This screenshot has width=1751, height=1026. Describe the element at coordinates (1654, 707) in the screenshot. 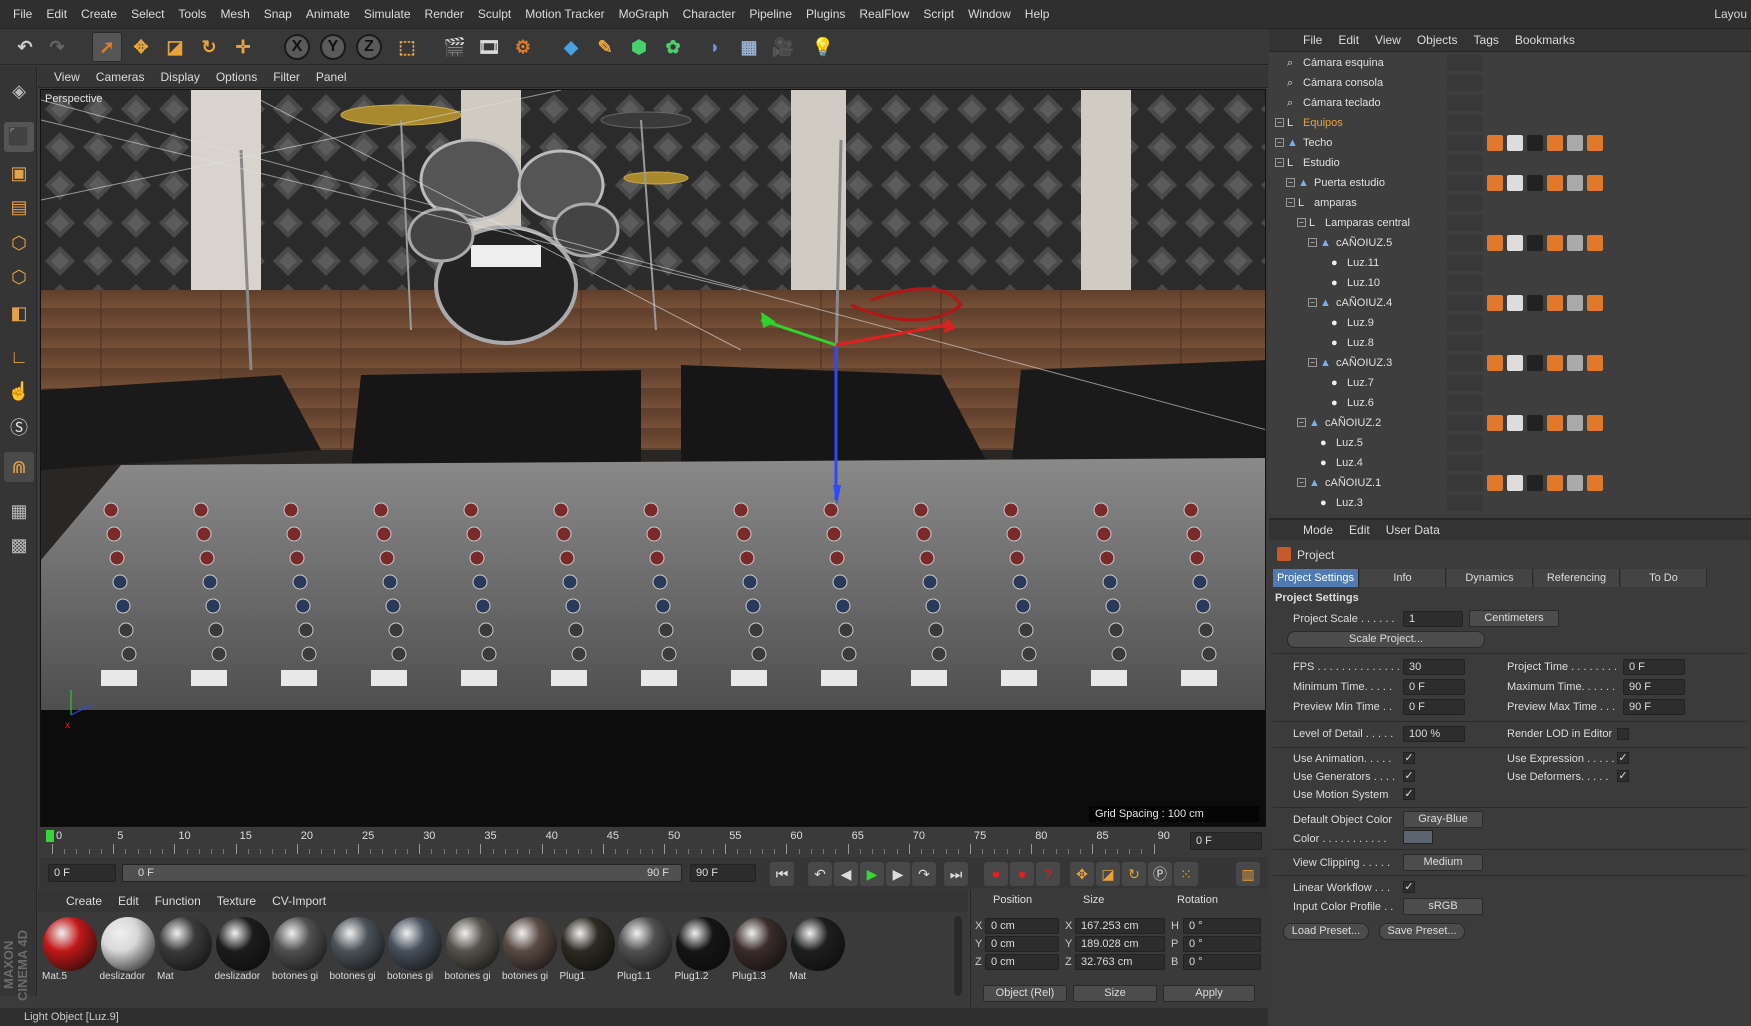

I see `preview-max-field: 90 F` at that location.